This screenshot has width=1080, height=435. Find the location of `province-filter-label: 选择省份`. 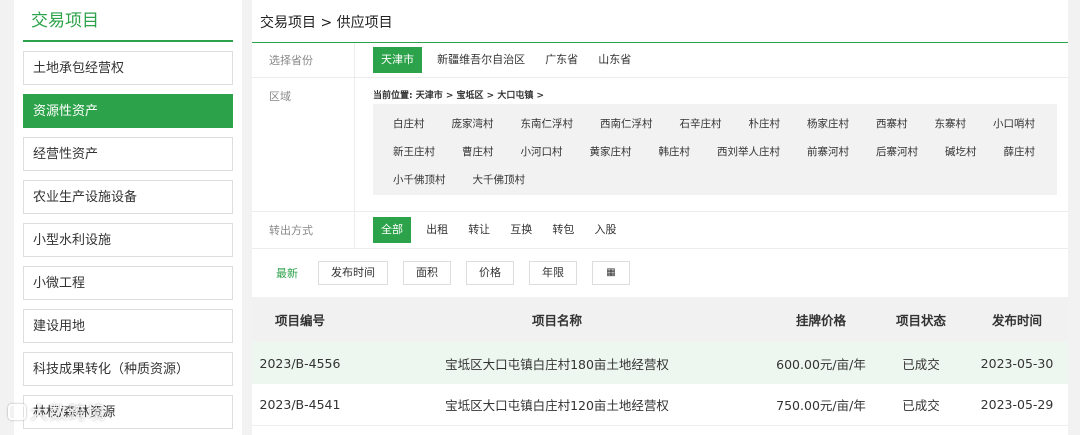

province-filter-label: 选择省份 is located at coordinates (303, 60).